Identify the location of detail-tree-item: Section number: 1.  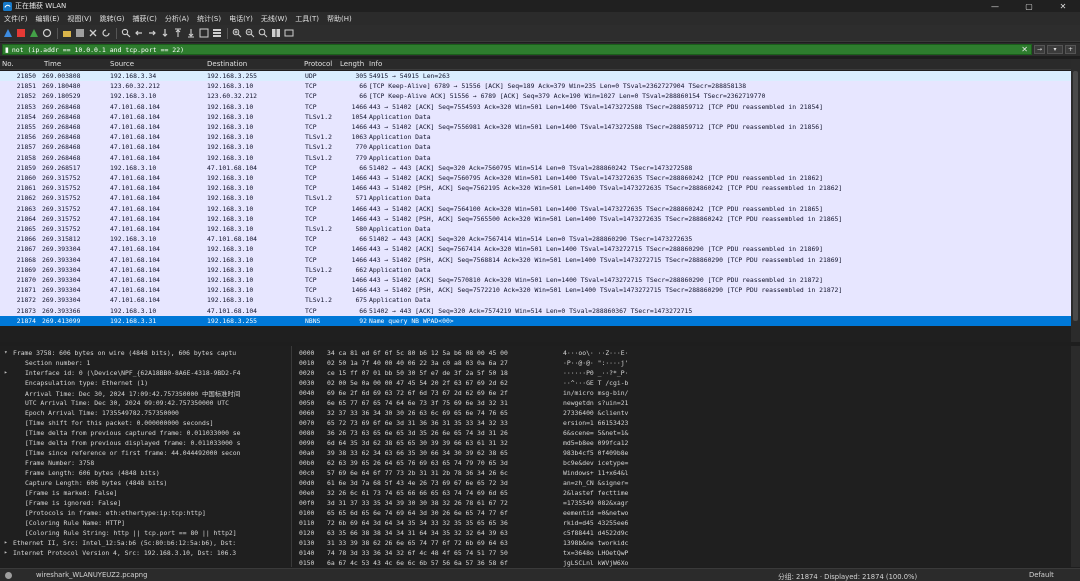
(146, 363).